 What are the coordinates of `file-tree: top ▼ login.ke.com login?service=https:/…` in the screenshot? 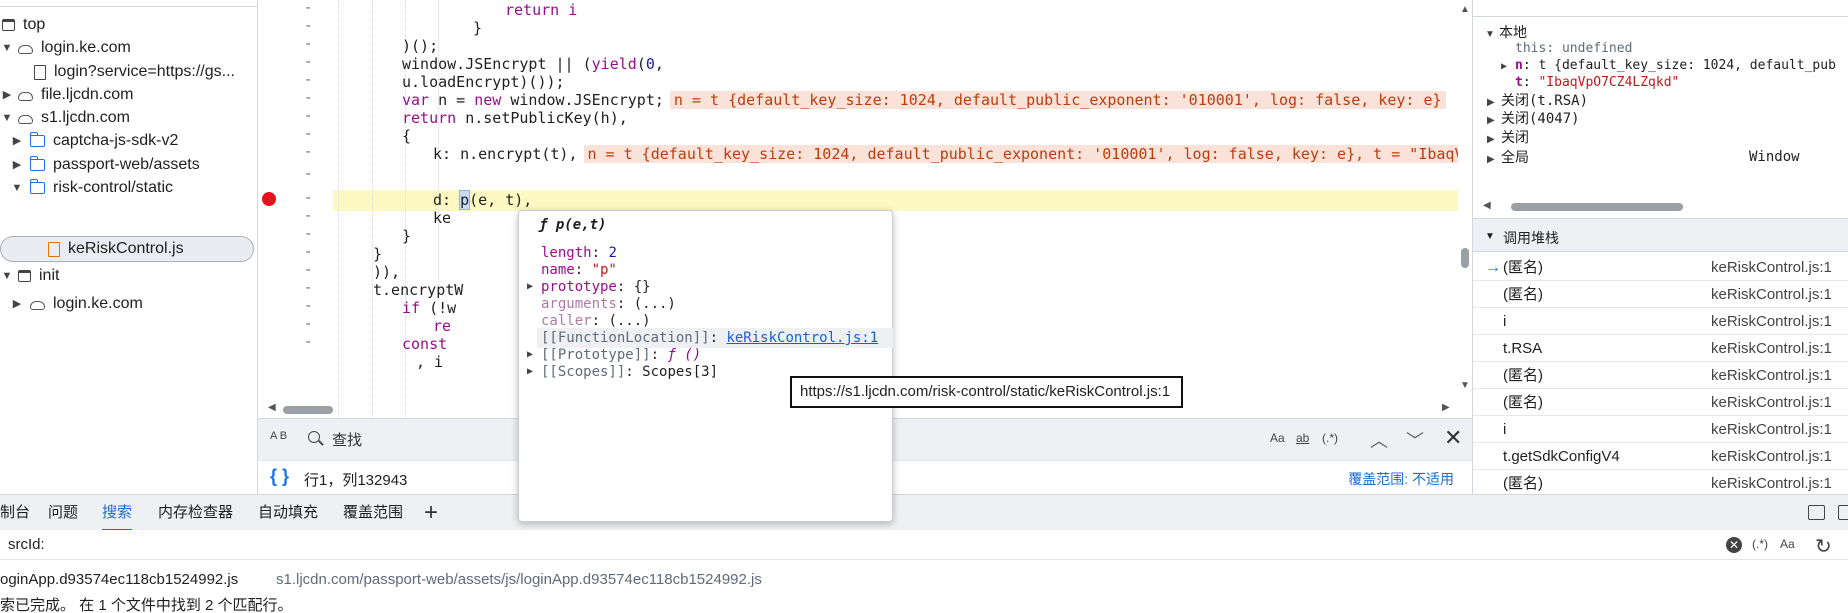 It's located at (129, 247).